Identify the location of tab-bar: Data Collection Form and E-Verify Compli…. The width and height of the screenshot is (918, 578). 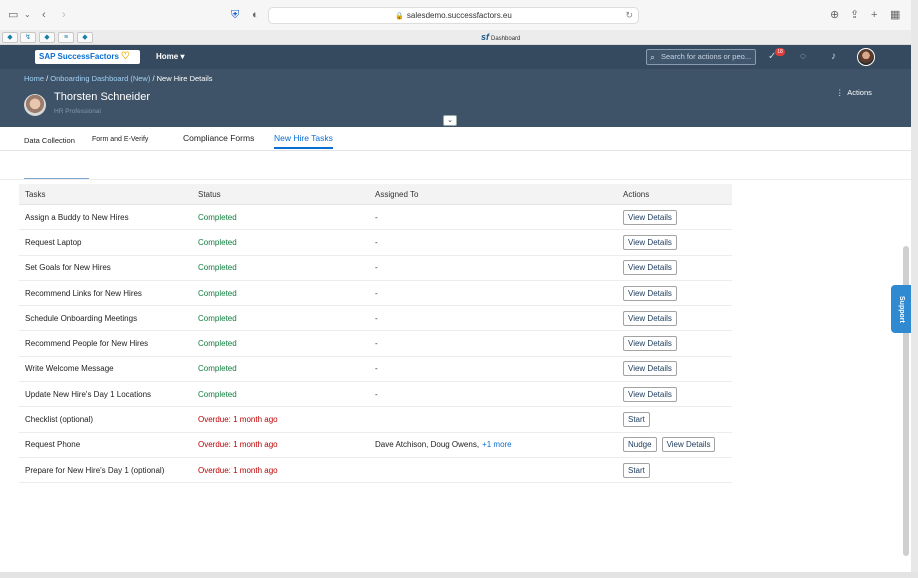
(455, 139).